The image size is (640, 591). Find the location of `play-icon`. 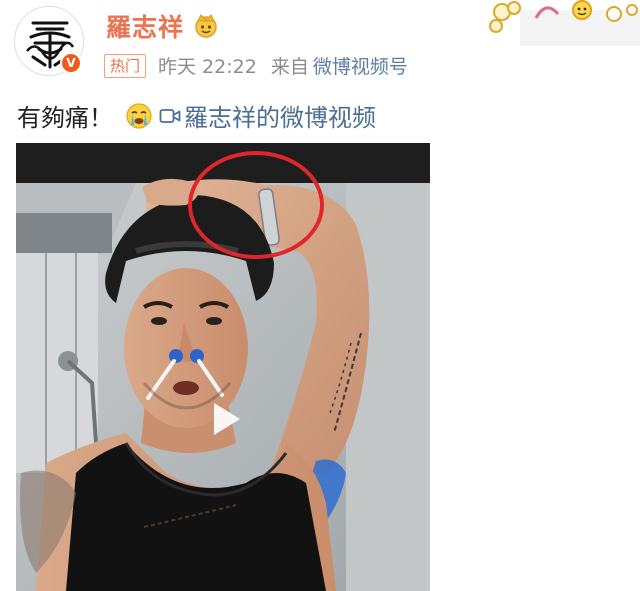

play-icon is located at coordinates (226, 419).